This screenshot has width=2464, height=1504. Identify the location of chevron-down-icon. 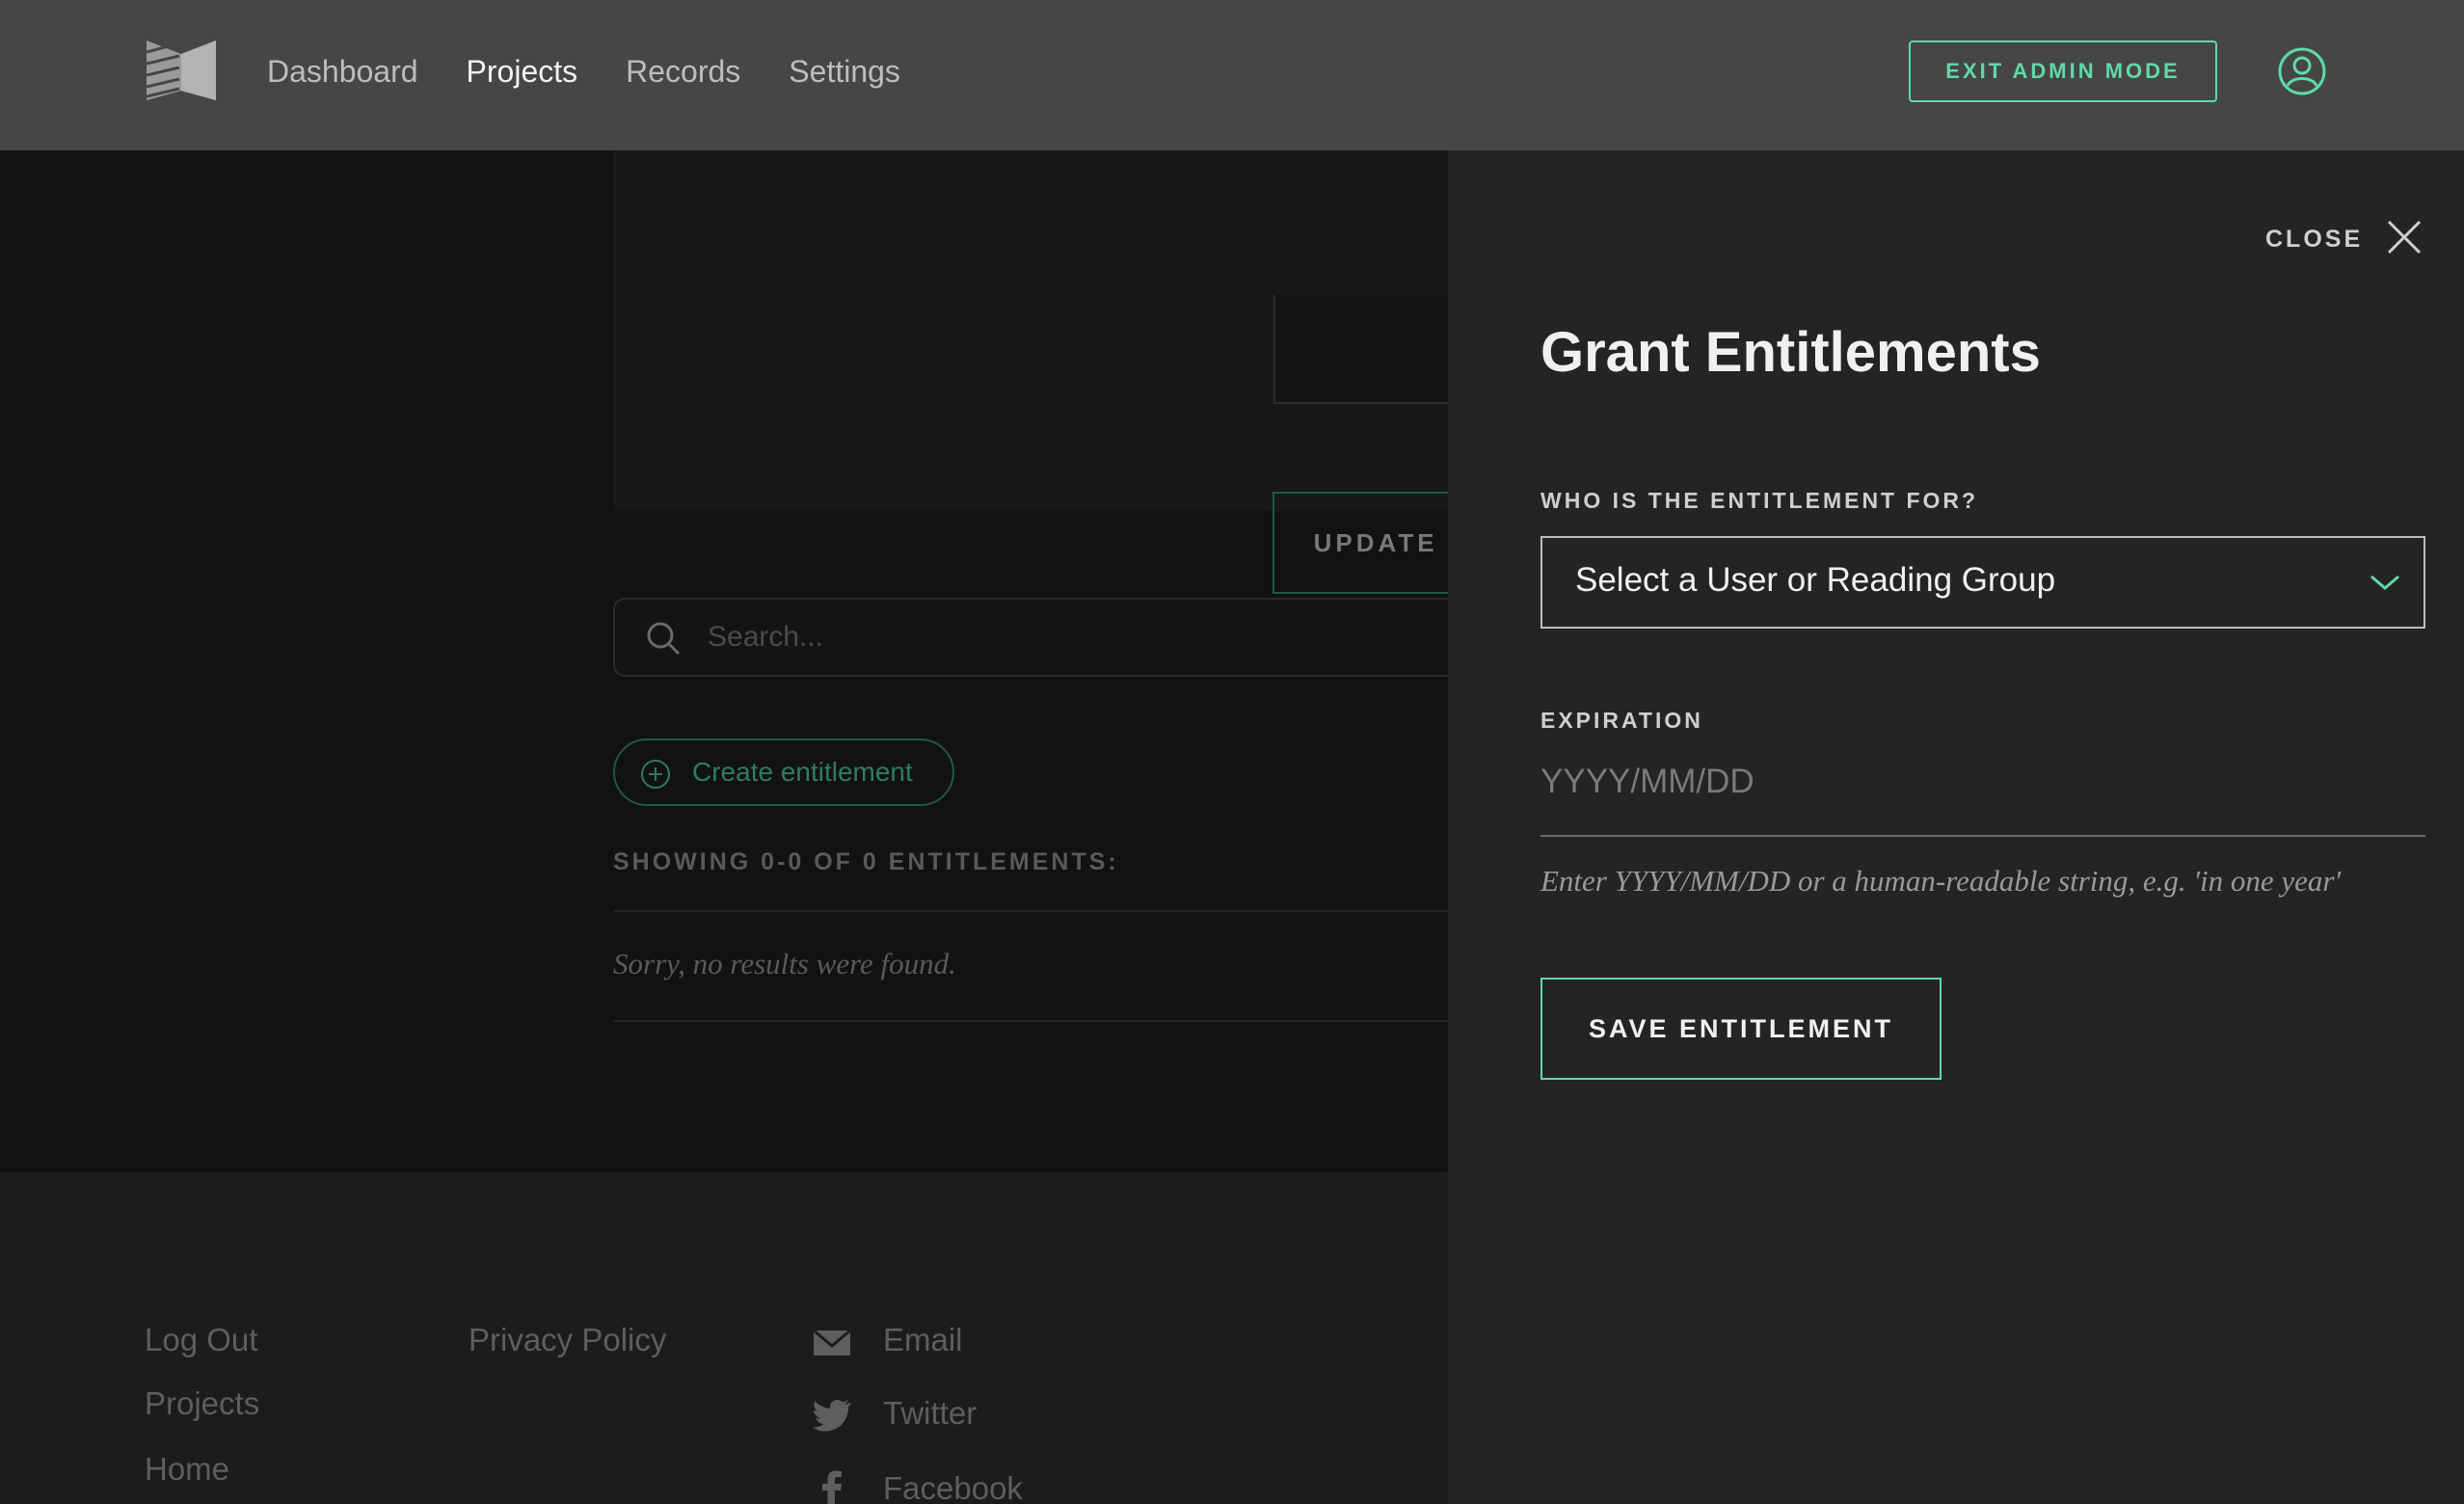
(2384, 582).